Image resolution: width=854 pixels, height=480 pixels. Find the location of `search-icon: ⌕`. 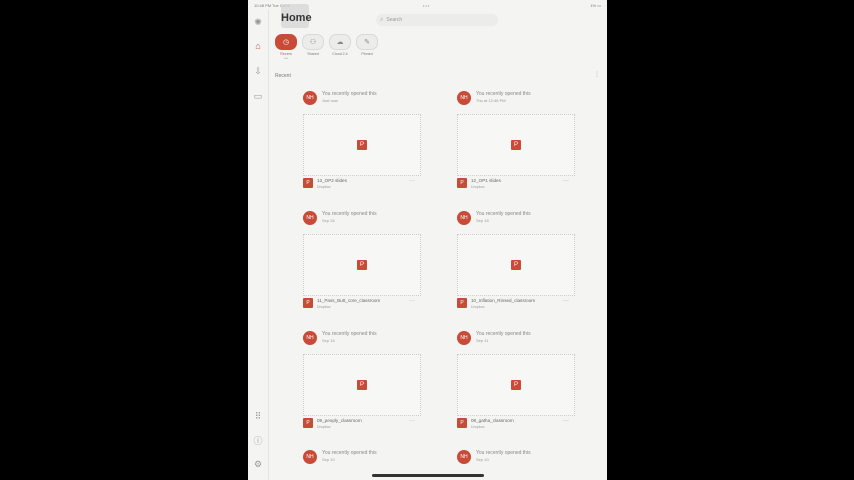

search-icon: ⌕ is located at coordinates (382, 19).